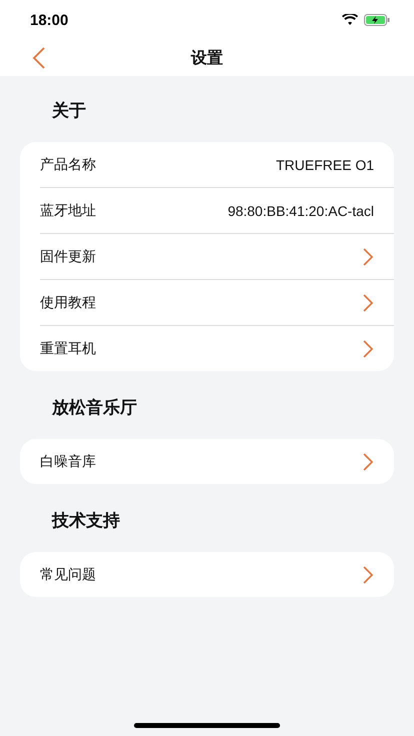  I want to click on battery-icon, so click(377, 20).